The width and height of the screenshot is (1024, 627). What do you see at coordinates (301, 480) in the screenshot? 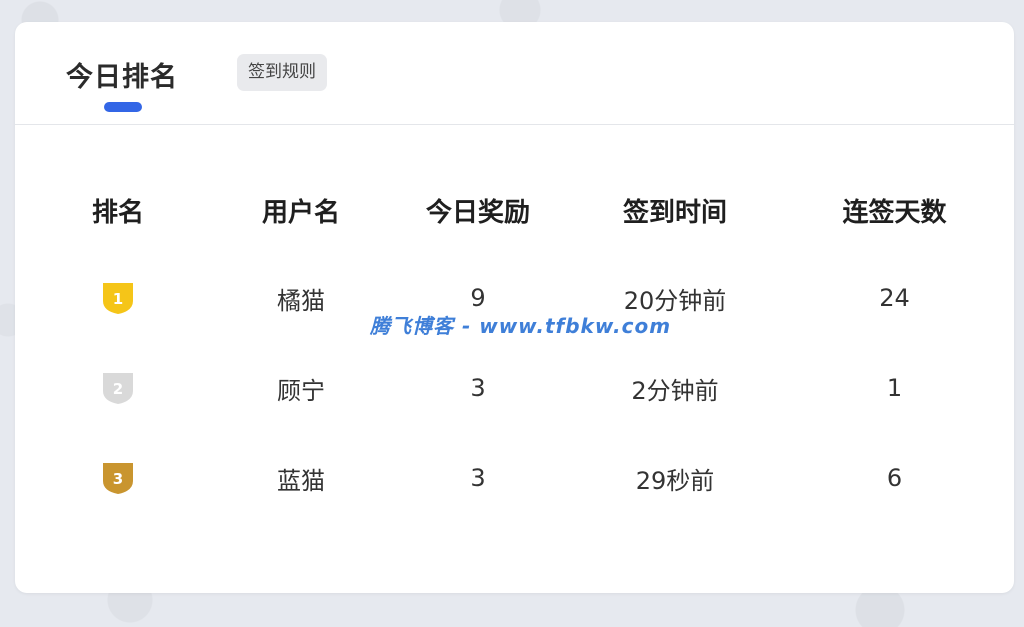
I see `username-cell: 蓝猫` at bounding box center [301, 480].